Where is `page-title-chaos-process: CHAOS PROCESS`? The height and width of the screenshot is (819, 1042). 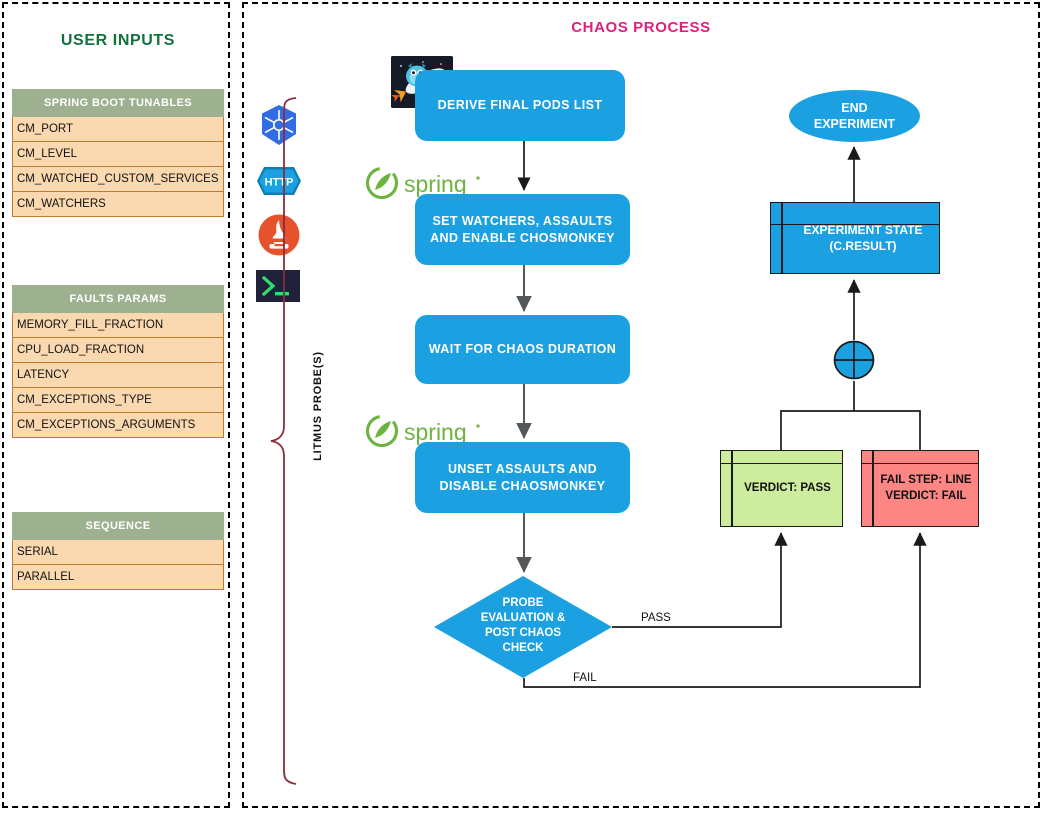
page-title-chaos-process: CHAOS PROCESS is located at coordinates (641, 27).